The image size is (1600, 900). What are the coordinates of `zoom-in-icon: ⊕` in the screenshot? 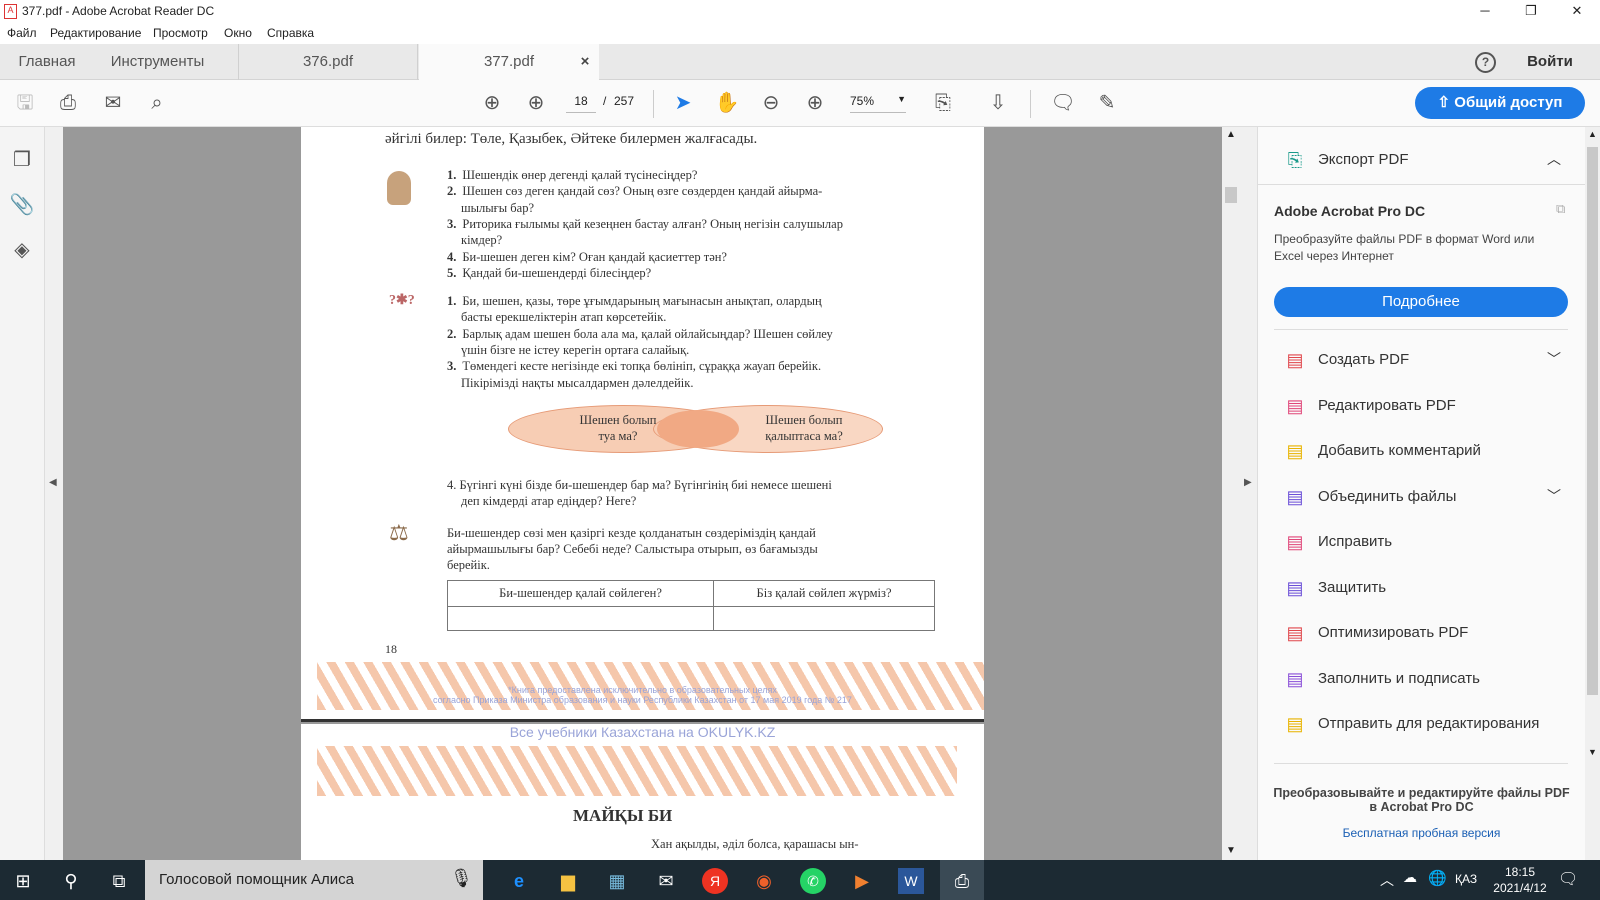 It's located at (815, 103).